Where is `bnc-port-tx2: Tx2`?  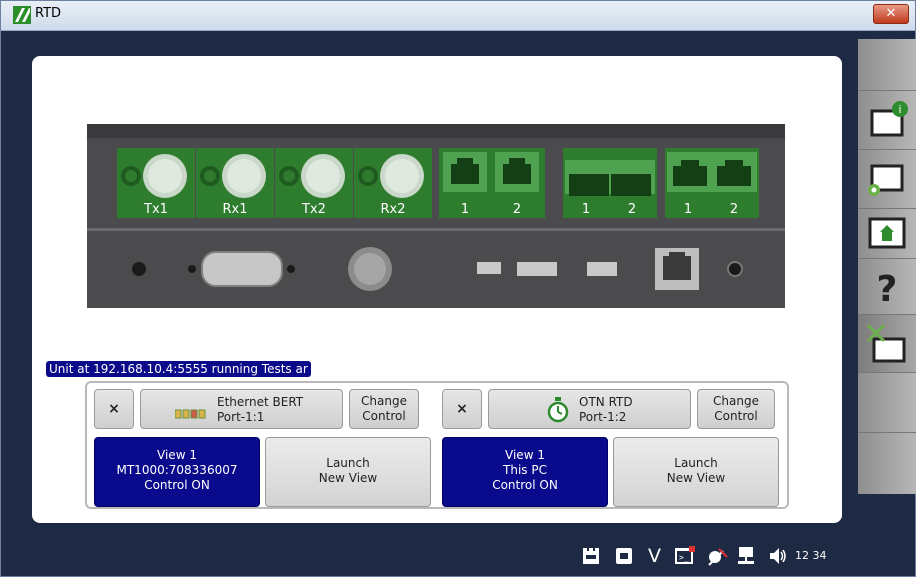 bnc-port-tx2: Tx2 is located at coordinates (314, 183).